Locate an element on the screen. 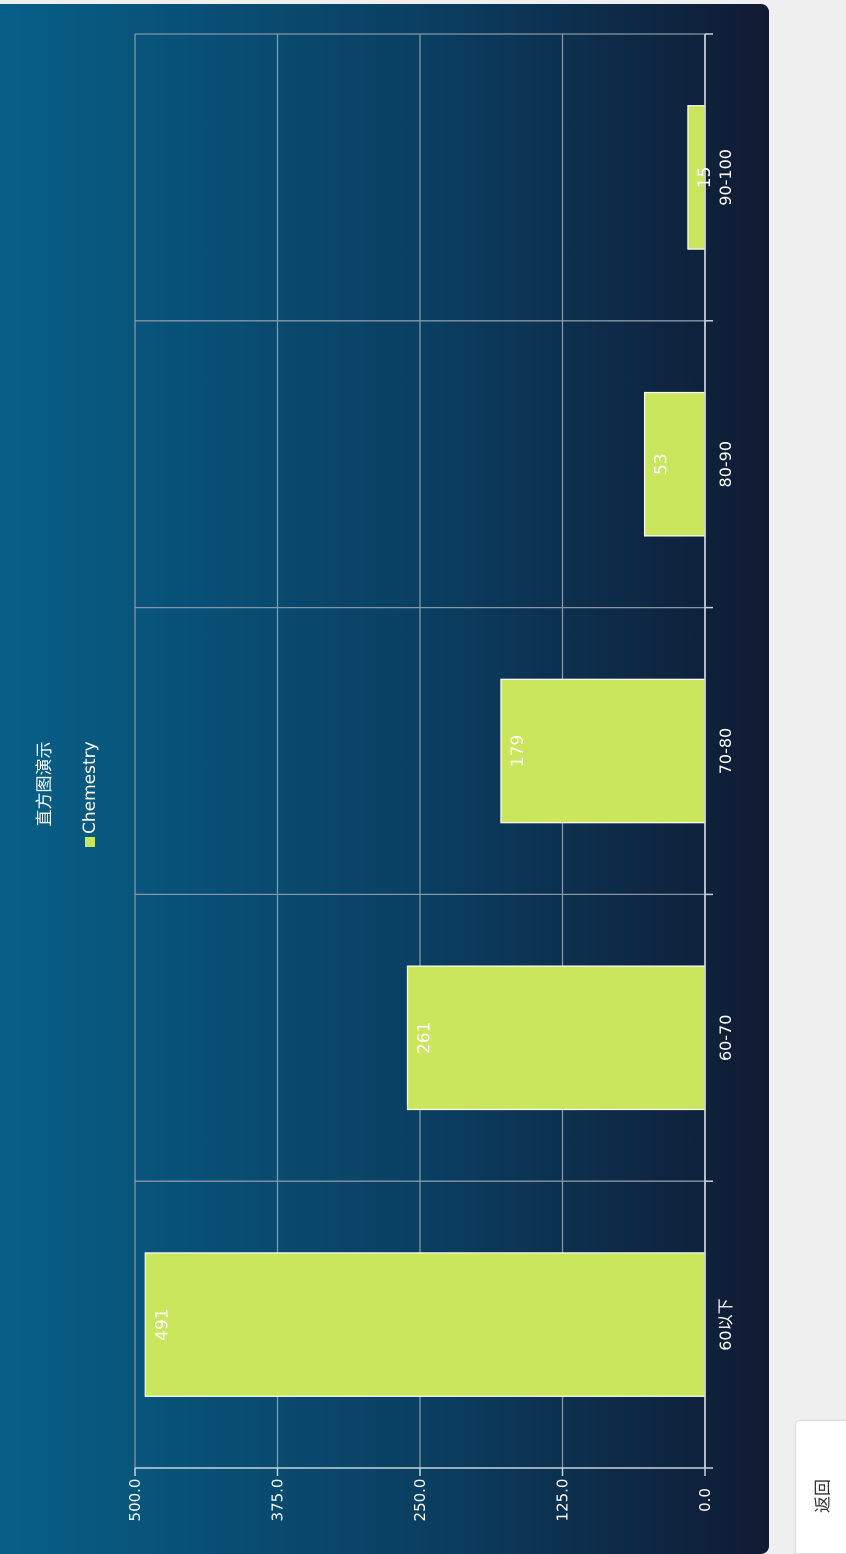 The image size is (846, 1554). legend-label: Chemestry is located at coordinates (90, 787).